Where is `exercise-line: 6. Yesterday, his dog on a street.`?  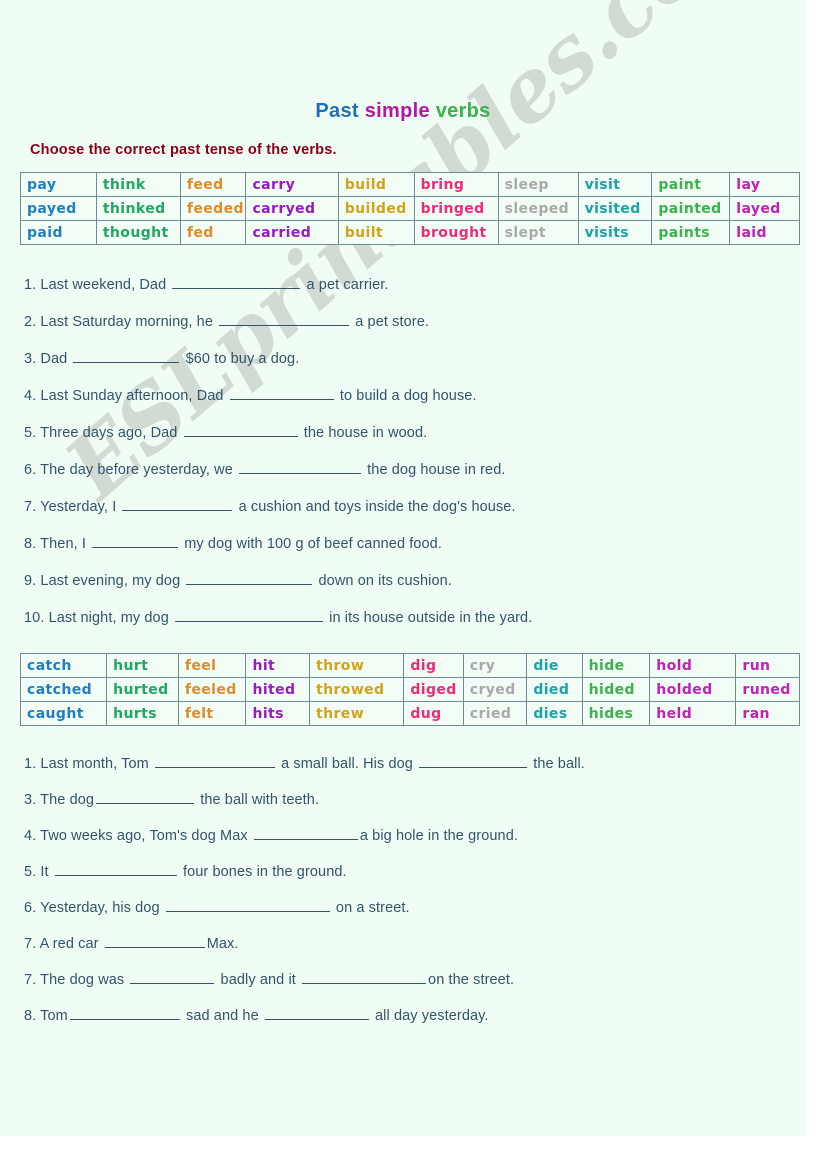 exercise-line: 6. Yesterday, his dog on a street. is located at coordinates (403, 908).